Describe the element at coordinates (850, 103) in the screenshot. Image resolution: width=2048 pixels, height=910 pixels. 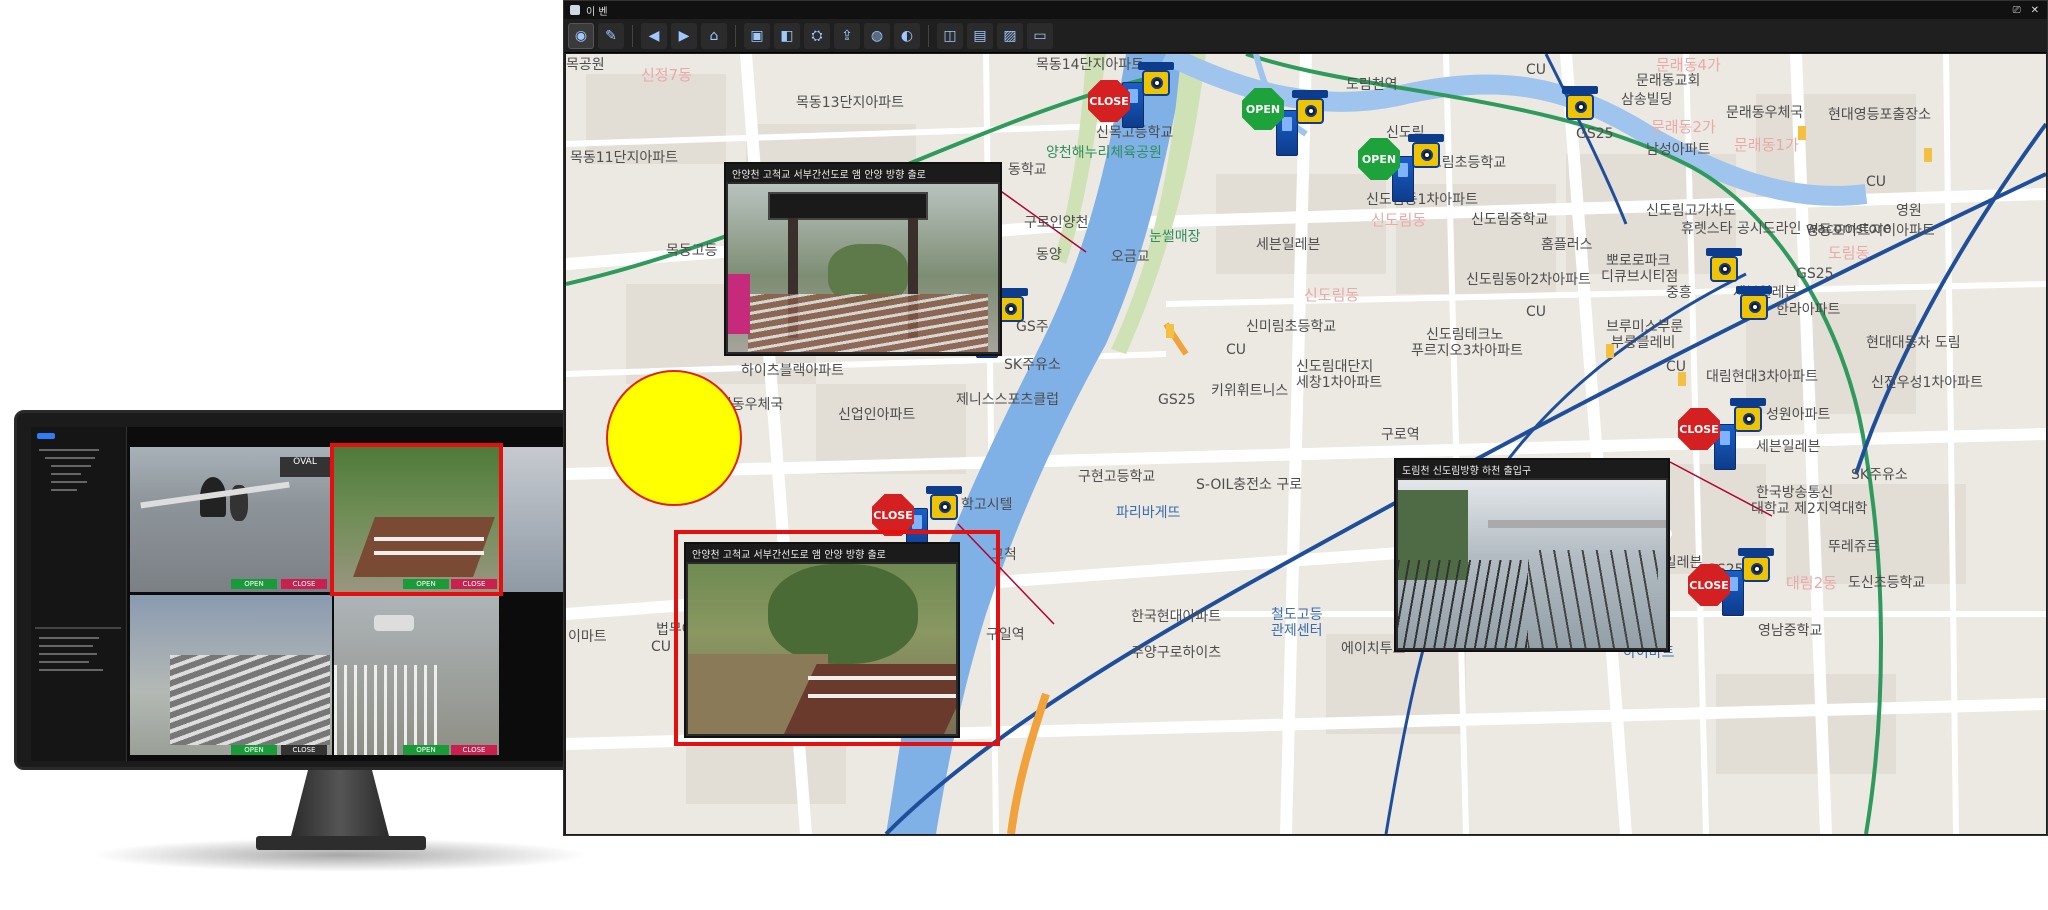
I see `map-label: 목동13단지아파트` at that location.